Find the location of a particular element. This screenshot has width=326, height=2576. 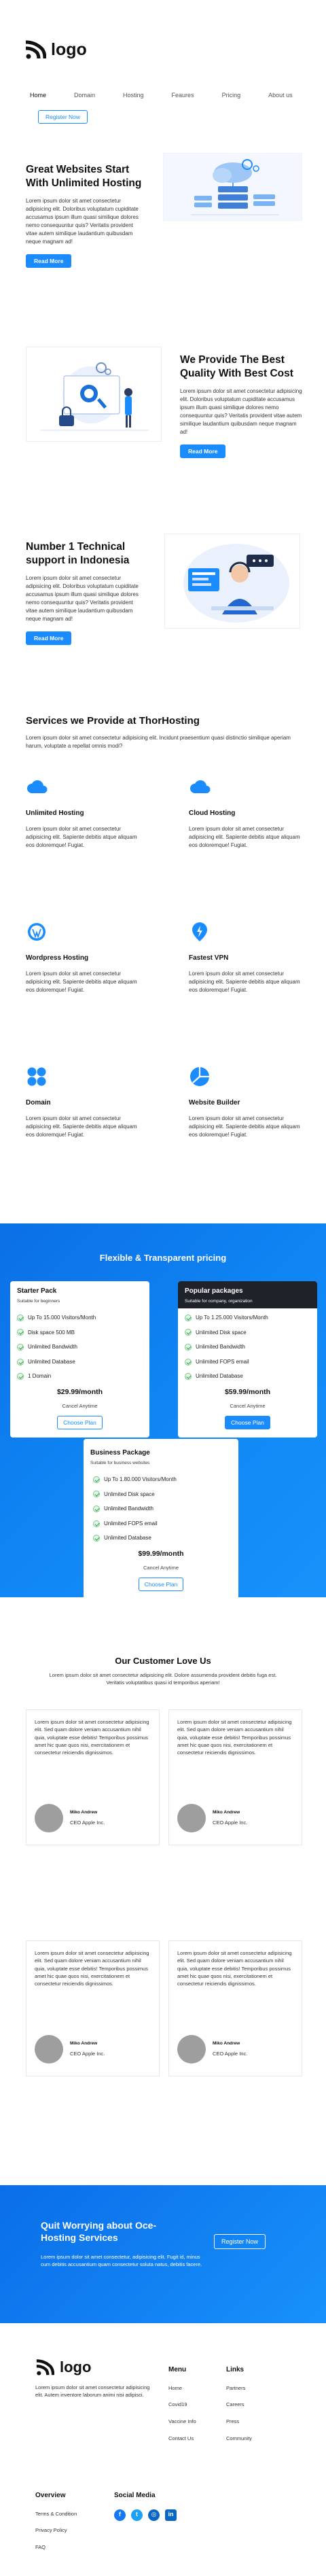

linkedin-icon: in is located at coordinates (171, 2515).